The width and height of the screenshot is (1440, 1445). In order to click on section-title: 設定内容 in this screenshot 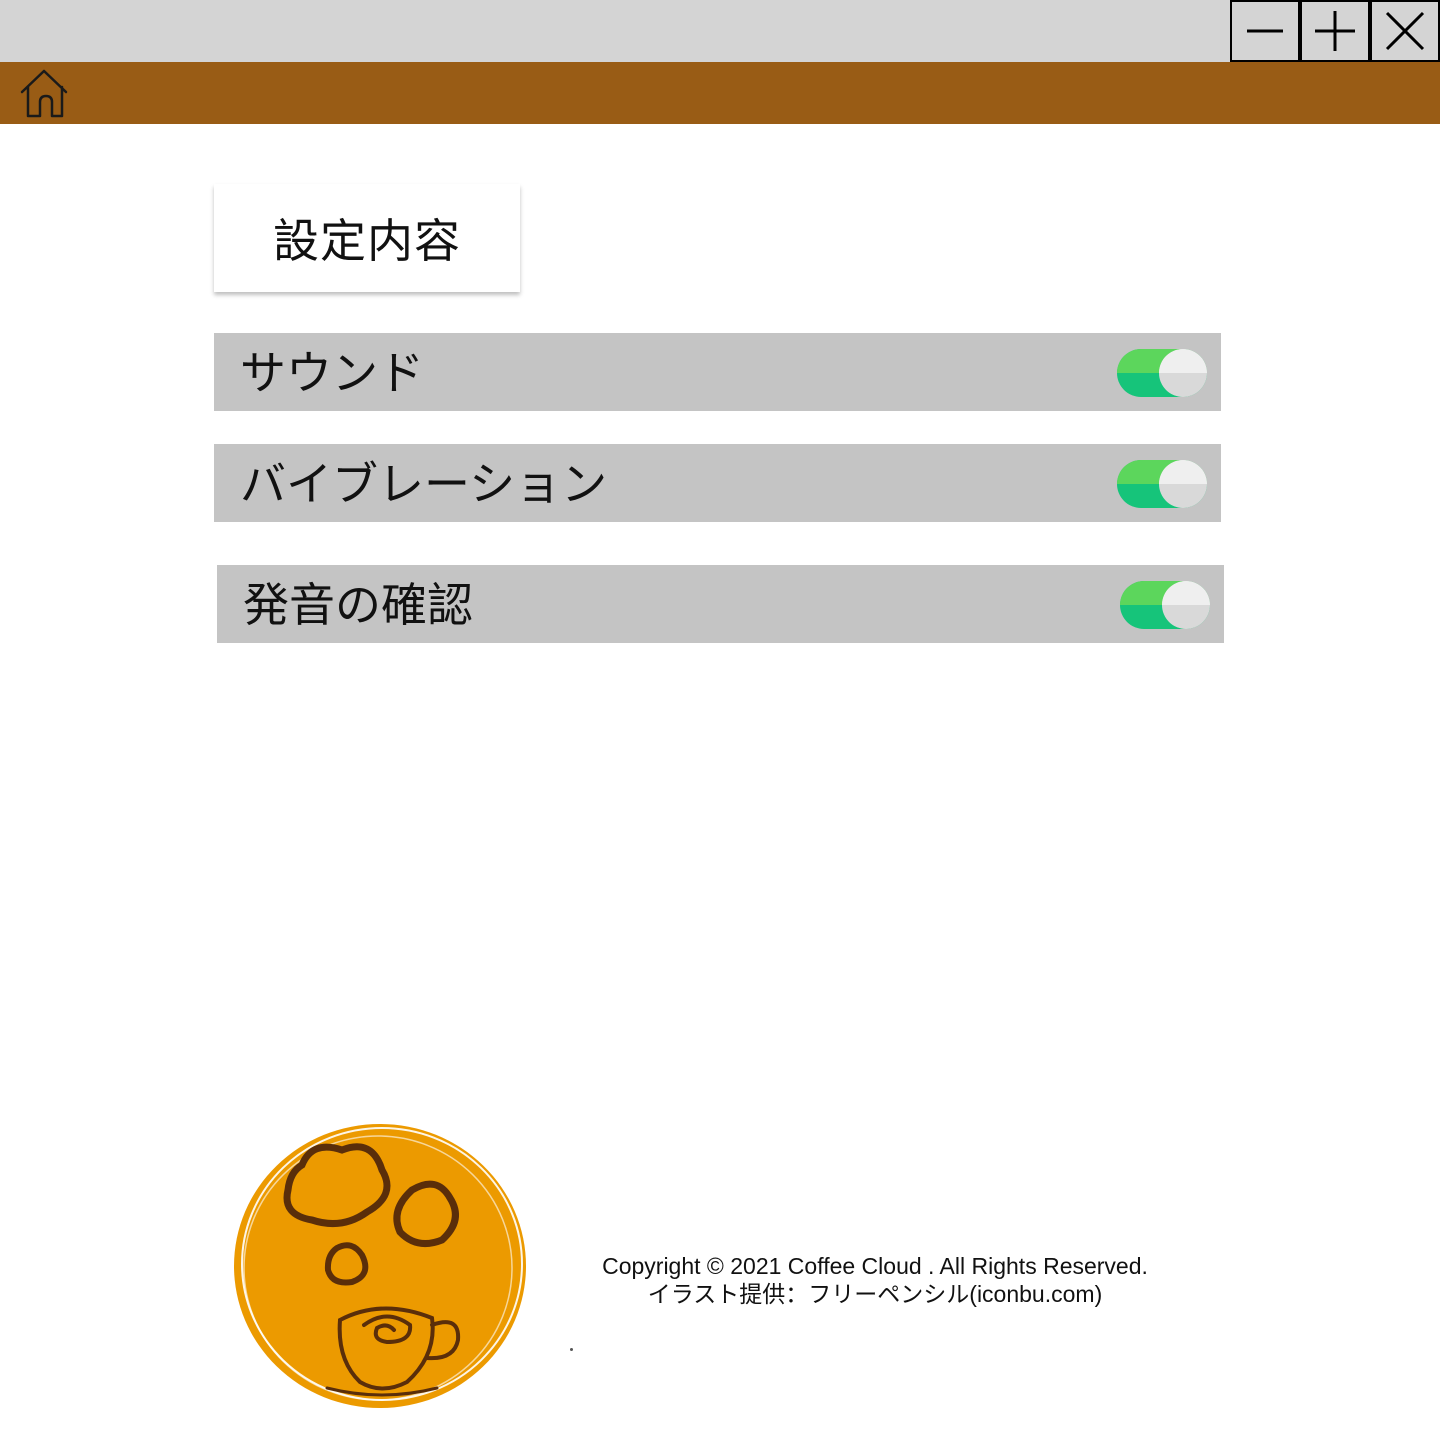, I will do `click(367, 241)`.